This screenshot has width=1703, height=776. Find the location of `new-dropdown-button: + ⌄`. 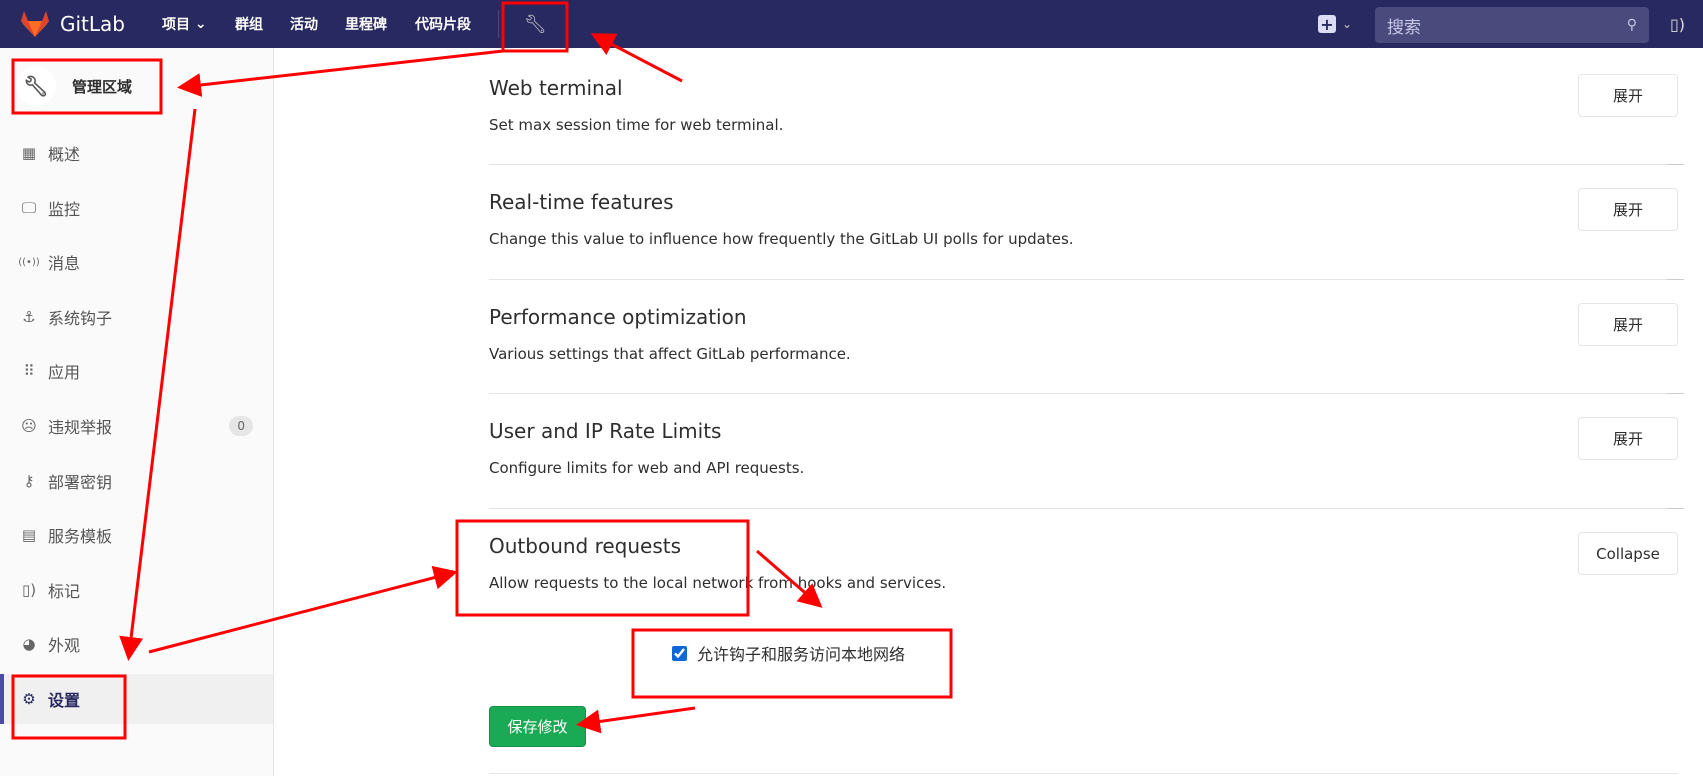

new-dropdown-button: + ⌄ is located at coordinates (1335, 24).